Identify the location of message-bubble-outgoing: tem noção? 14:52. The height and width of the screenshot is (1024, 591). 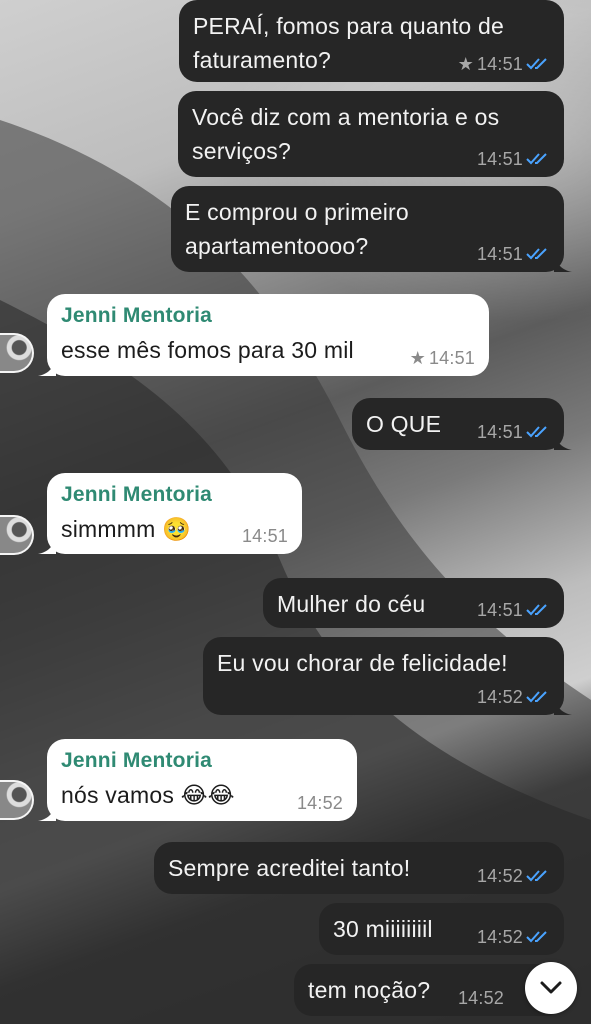
(429, 990).